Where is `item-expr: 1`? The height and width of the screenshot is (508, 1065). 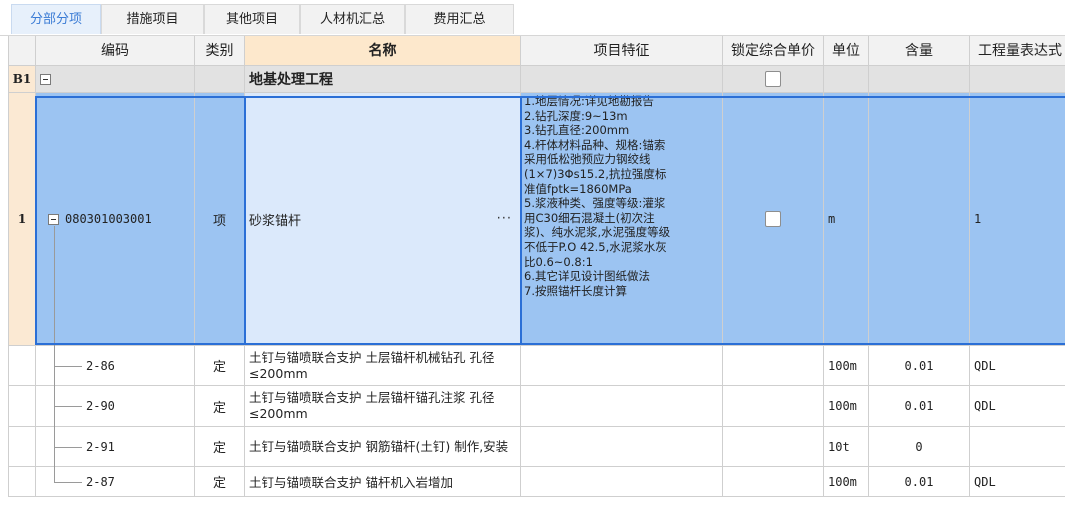
item-expr: 1 is located at coordinates (1017, 219).